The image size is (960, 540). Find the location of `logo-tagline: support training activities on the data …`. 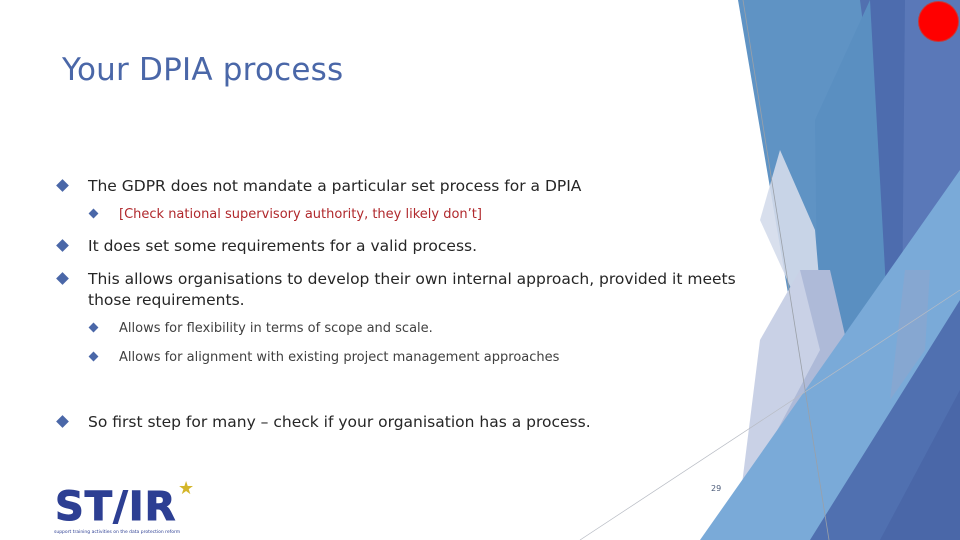

logo-tagline: support training activities on the data … is located at coordinates (117, 532).